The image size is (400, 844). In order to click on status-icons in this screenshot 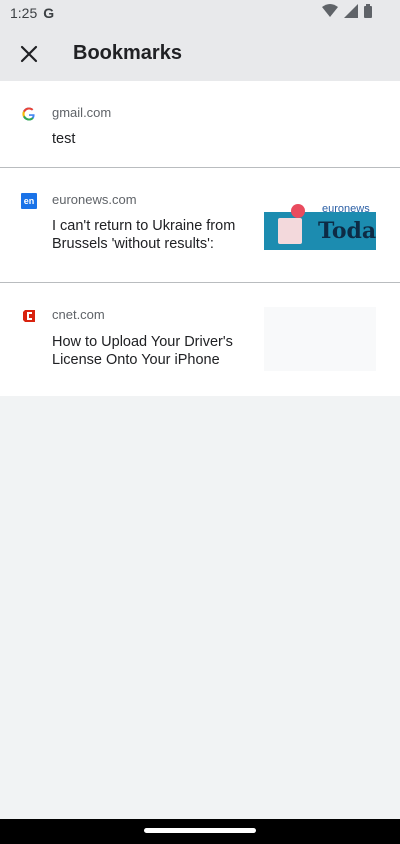, I will do `click(347, 11)`.